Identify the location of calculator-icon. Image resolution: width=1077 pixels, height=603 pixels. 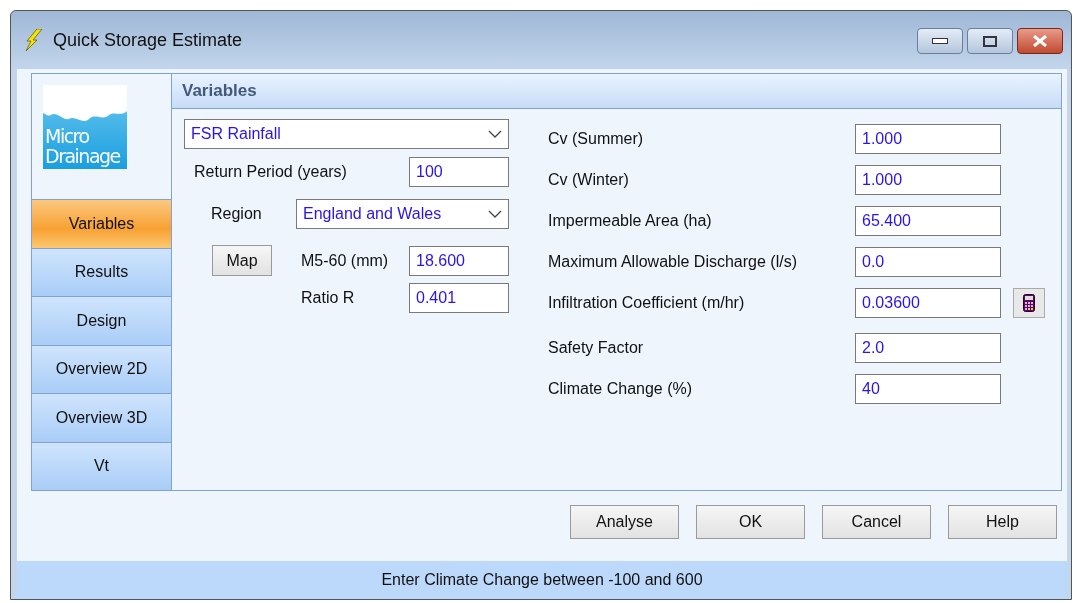
(1029, 302).